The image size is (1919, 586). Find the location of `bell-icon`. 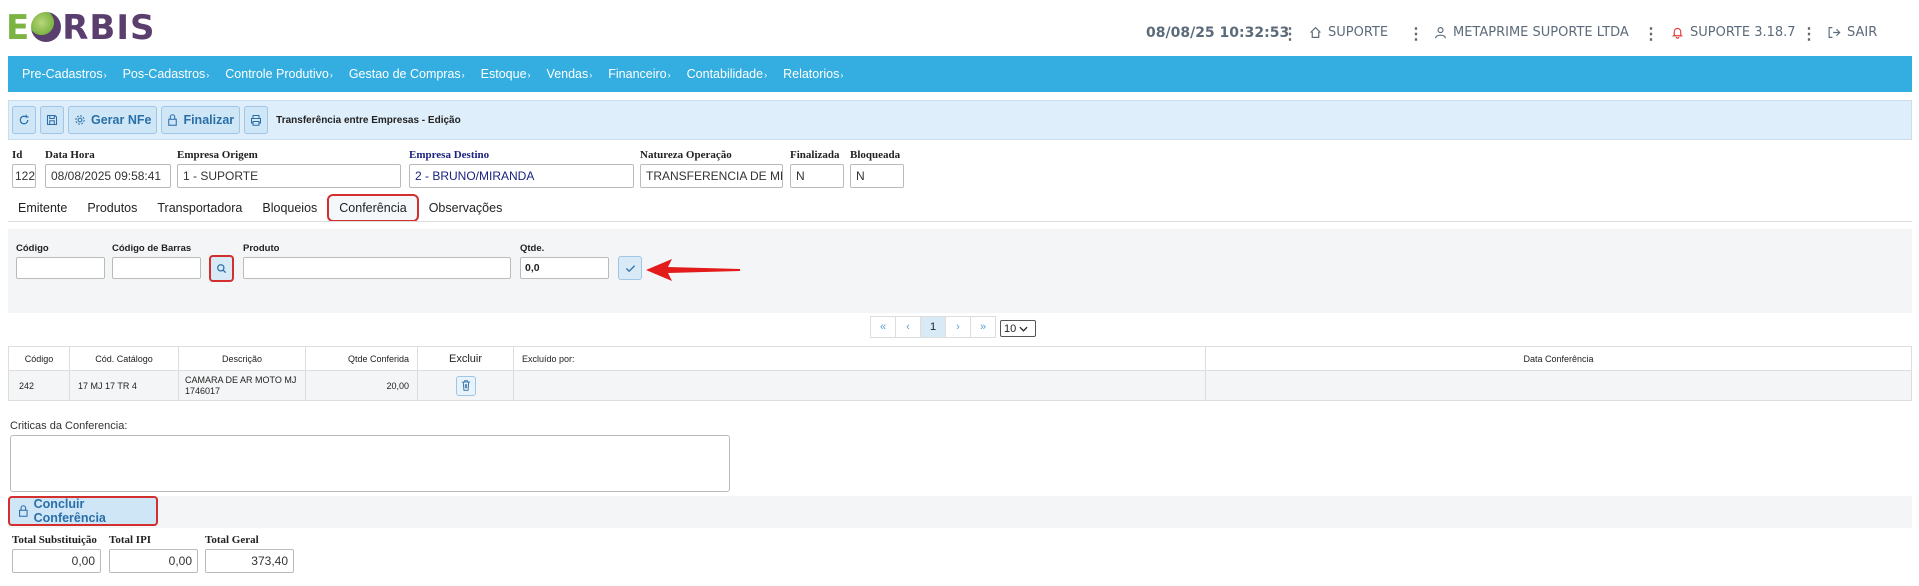

bell-icon is located at coordinates (1677, 33).